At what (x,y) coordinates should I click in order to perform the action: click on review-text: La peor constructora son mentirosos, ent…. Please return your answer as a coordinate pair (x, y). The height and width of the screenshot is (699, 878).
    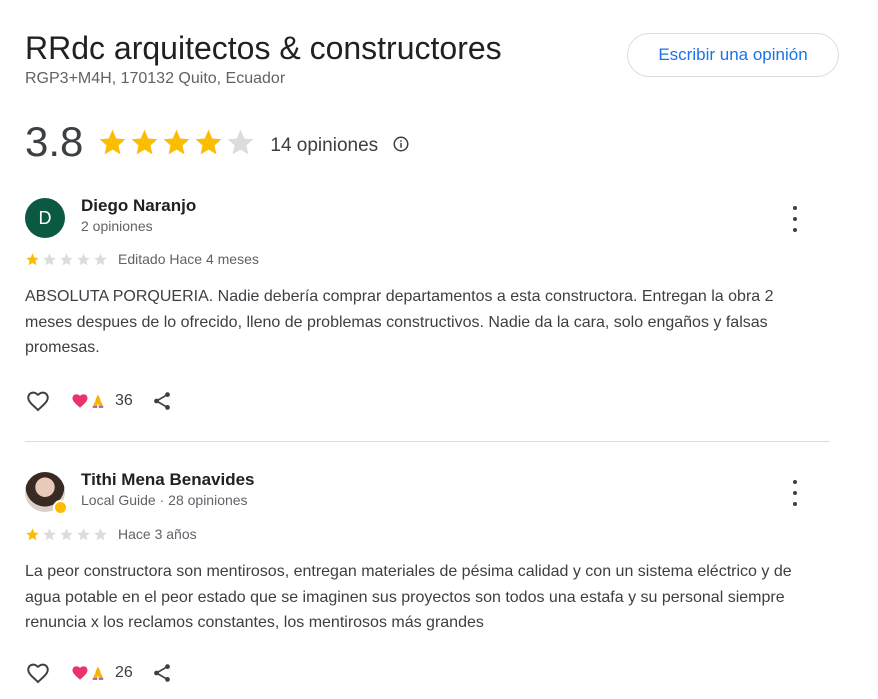
    Looking at the image, I should click on (408, 597).